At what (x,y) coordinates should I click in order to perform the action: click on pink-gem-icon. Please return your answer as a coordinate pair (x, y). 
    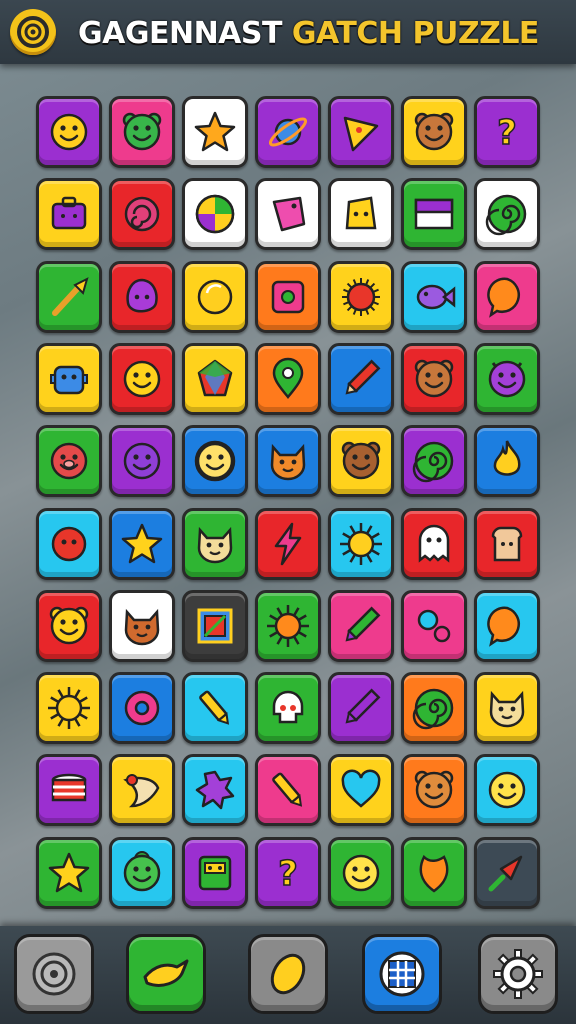
    Looking at the image, I should click on (289, 214).